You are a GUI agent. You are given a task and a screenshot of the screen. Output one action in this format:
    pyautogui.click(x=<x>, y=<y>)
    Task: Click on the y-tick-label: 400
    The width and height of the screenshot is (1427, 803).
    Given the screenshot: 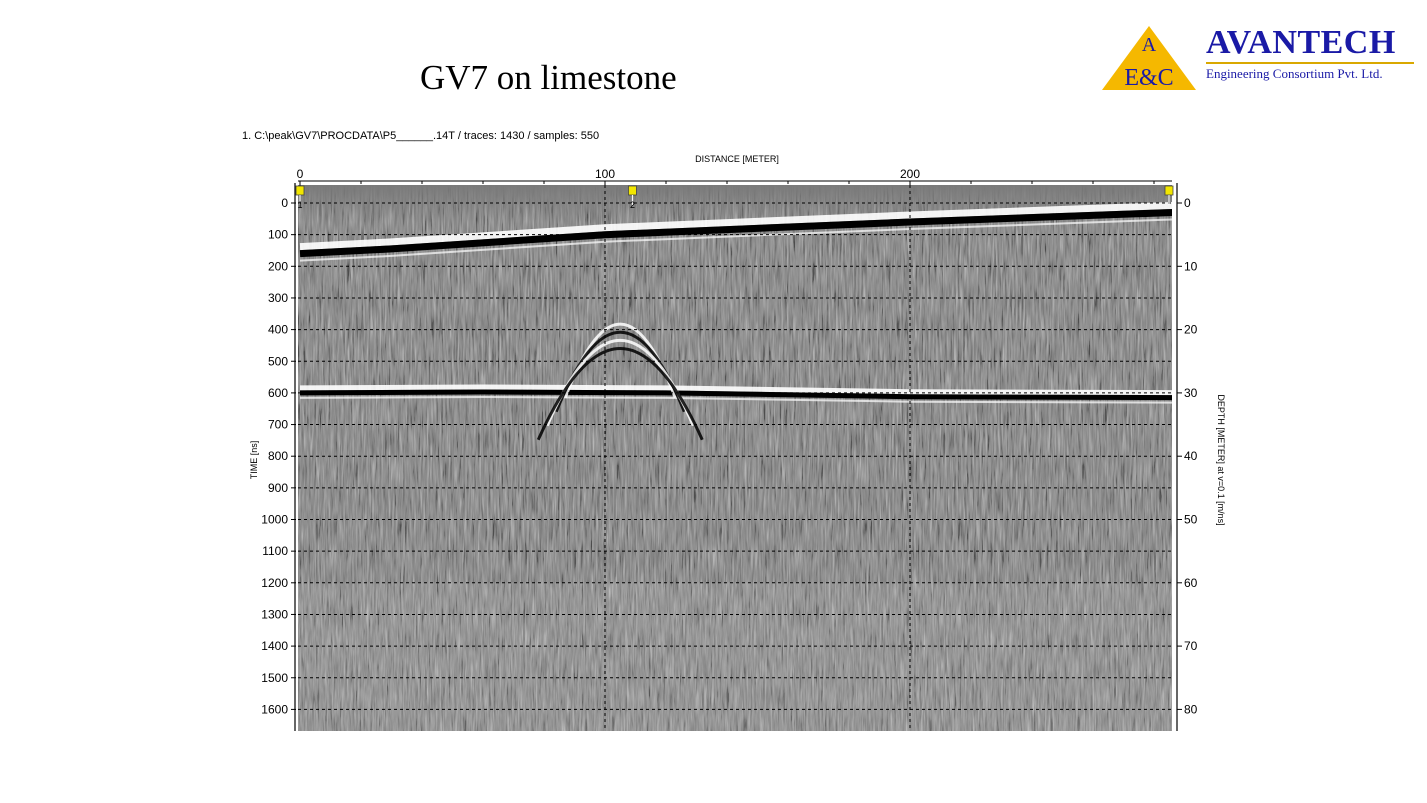 What is the action you would take?
    pyautogui.click(x=278, y=330)
    